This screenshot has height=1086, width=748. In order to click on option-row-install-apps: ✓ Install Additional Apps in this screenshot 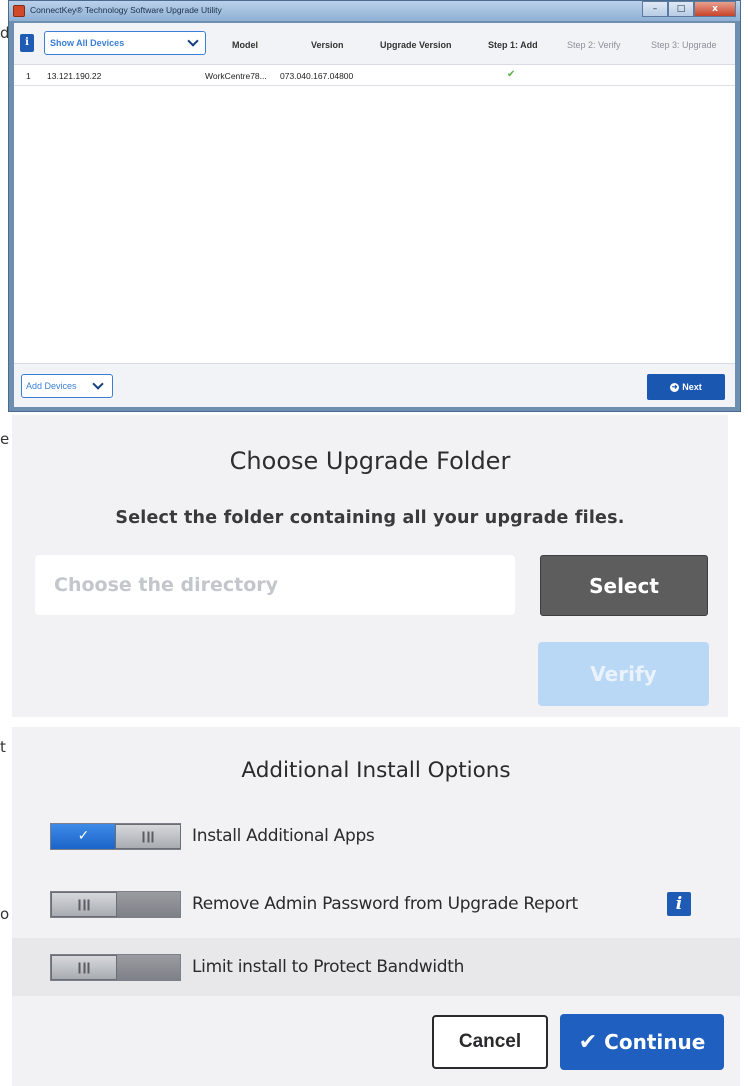, I will do `click(376, 836)`.